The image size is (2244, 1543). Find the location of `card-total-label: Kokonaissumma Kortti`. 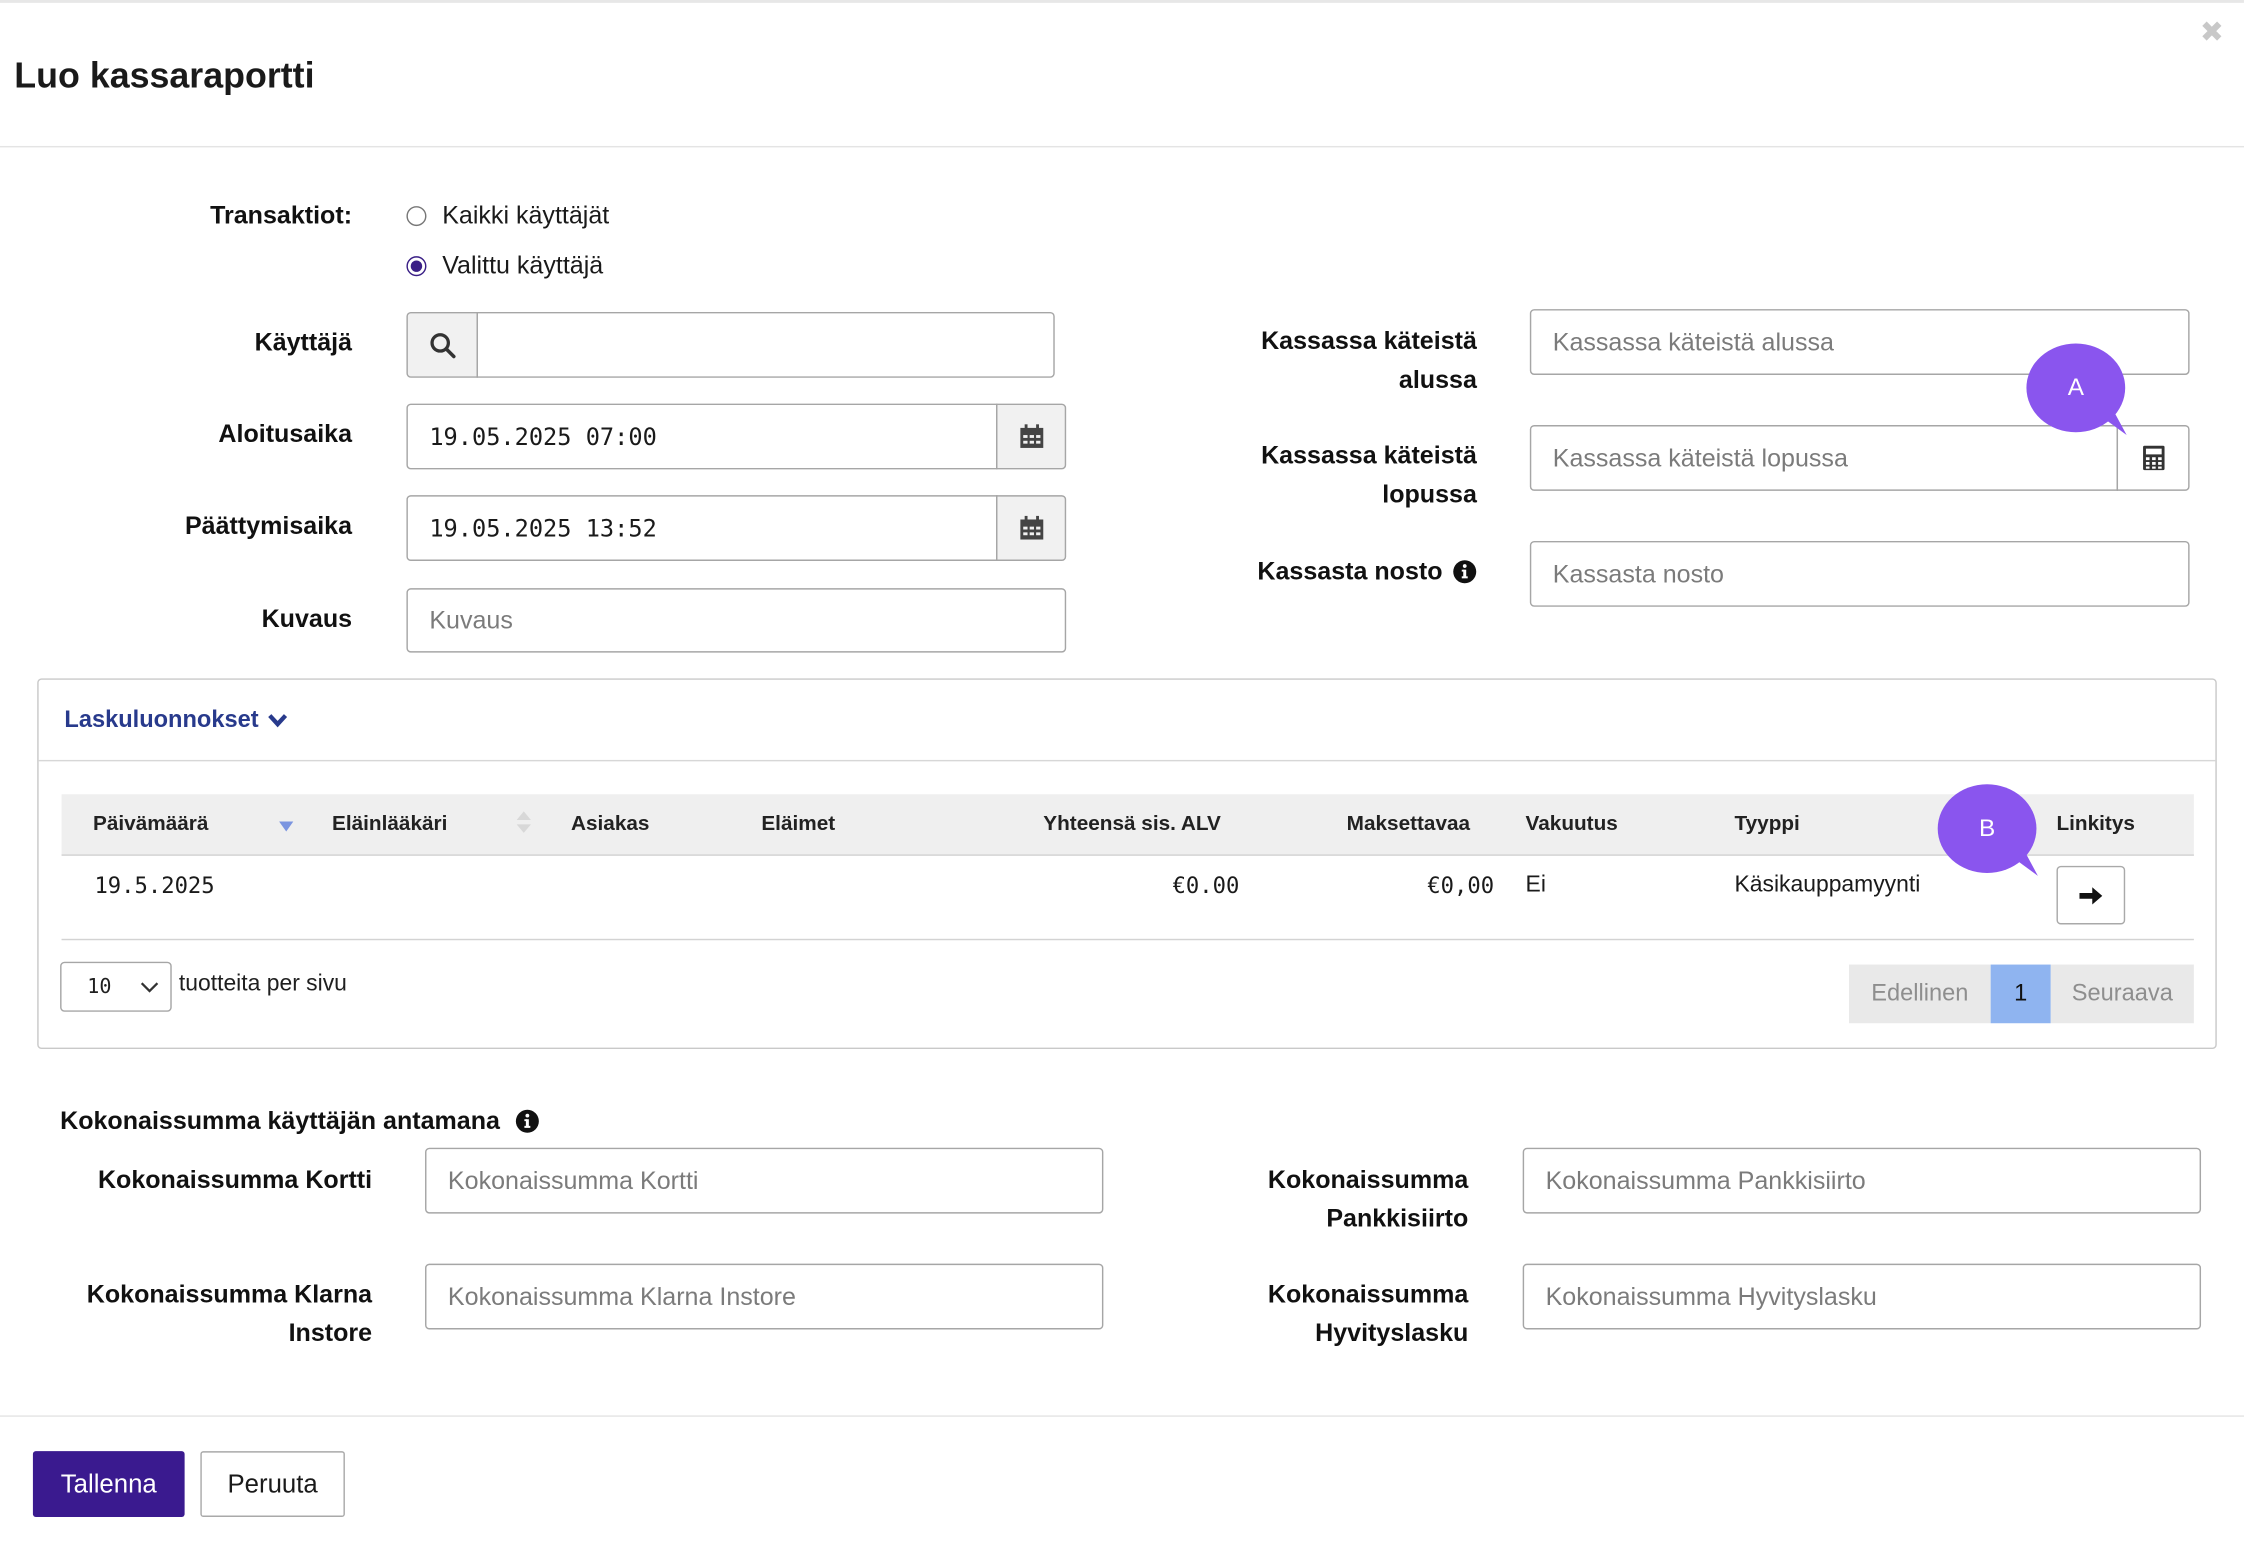

card-total-label: Kokonaissumma Kortti is located at coordinates (235, 1179).